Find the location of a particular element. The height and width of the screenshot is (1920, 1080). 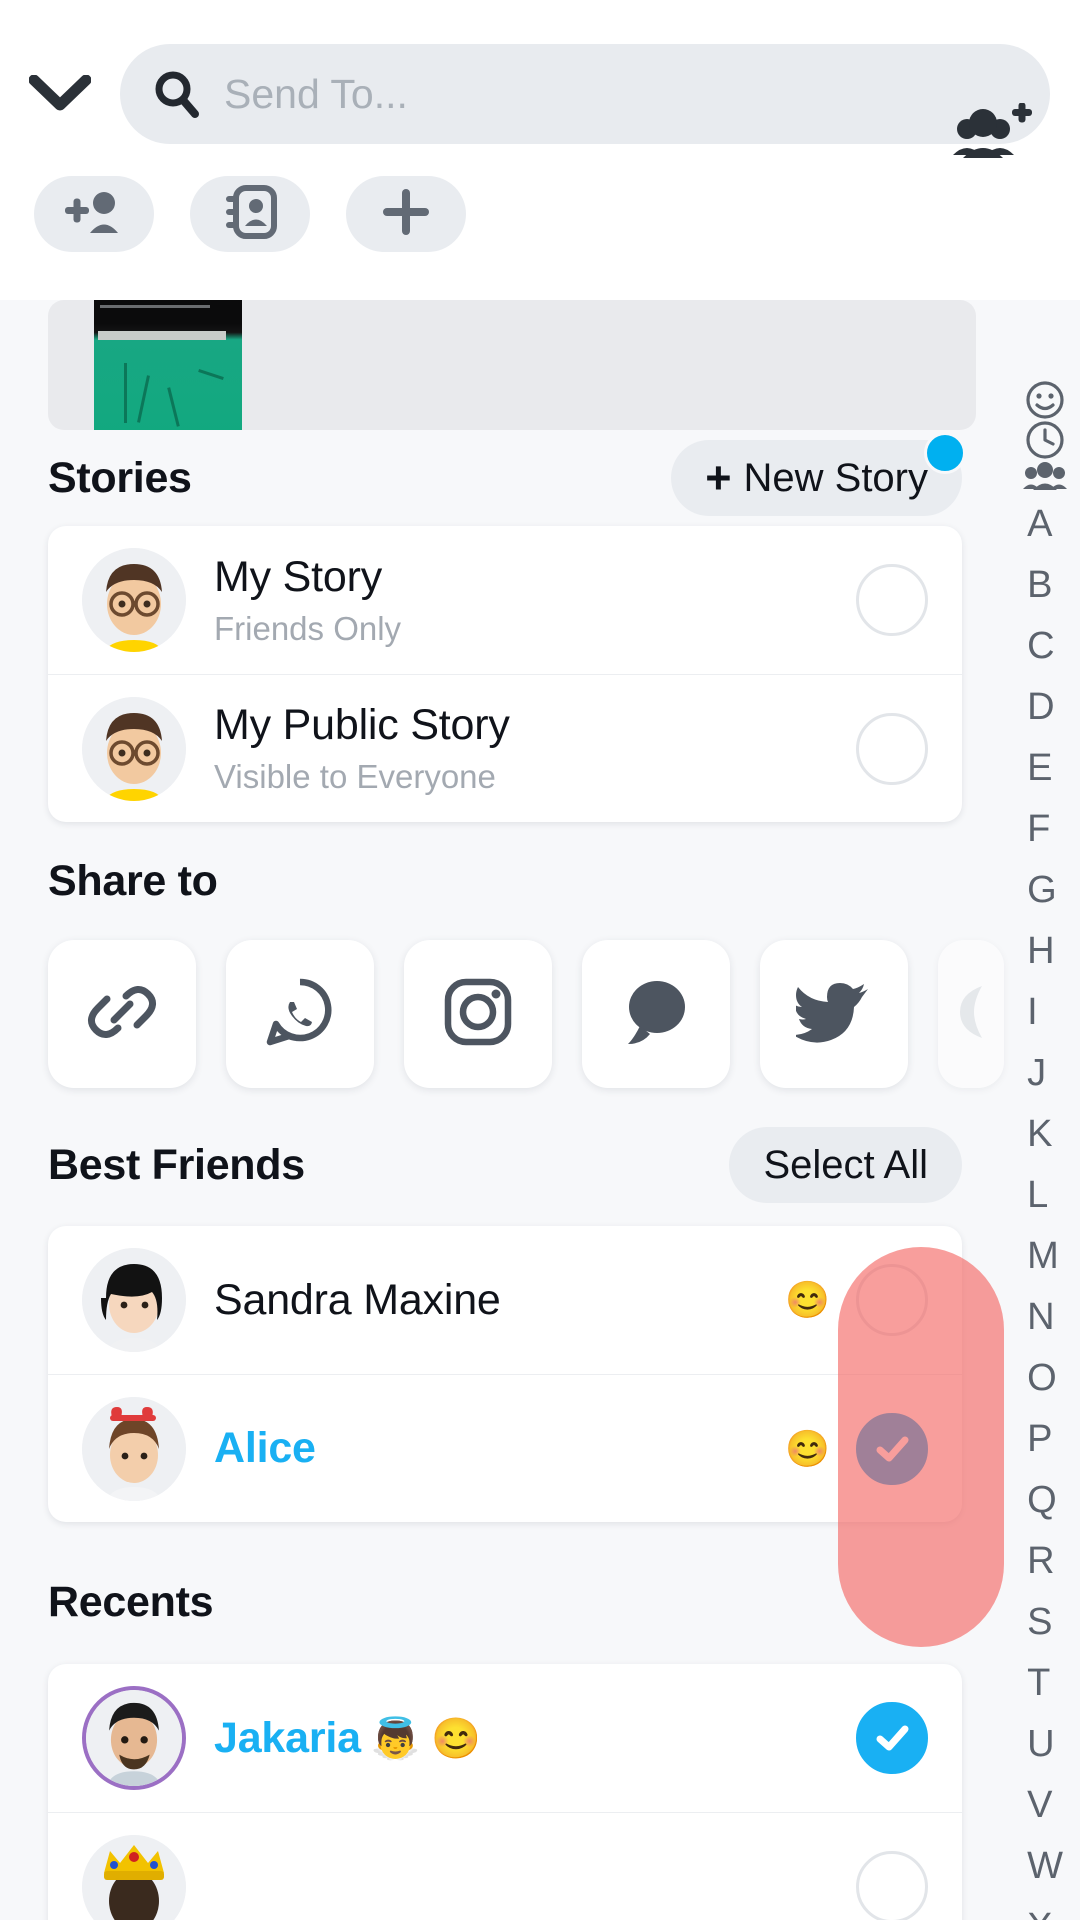

alphabet-letter-D: D is located at coordinates (1045, 707).